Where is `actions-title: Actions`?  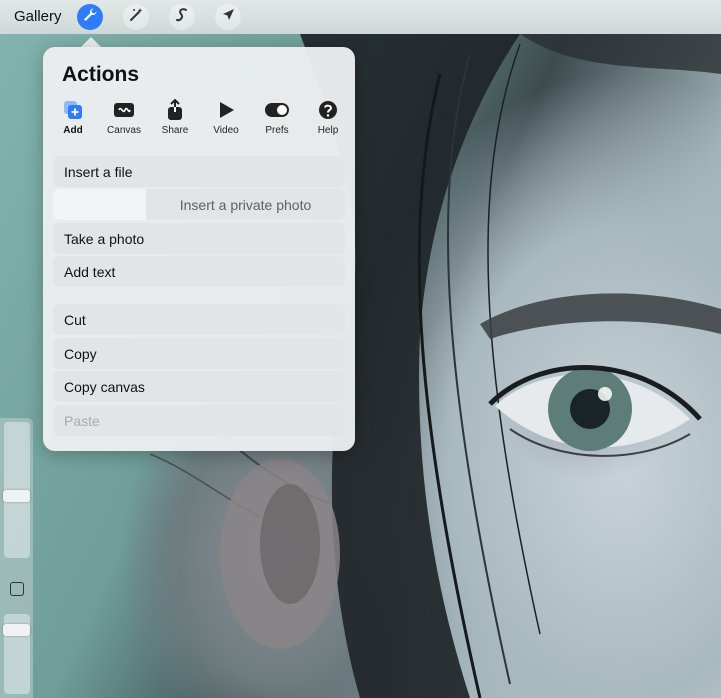 actions-title: Actions is located at coordinates (101, 74).